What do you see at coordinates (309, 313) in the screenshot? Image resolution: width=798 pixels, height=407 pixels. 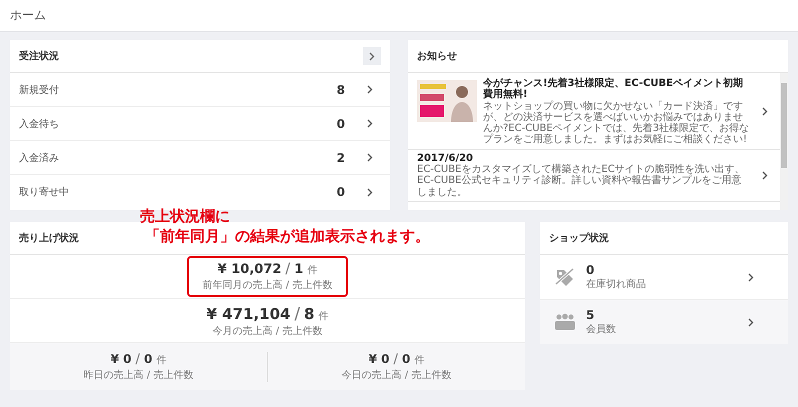 I see `sales-count: 8` at bounding box center [309, 313].